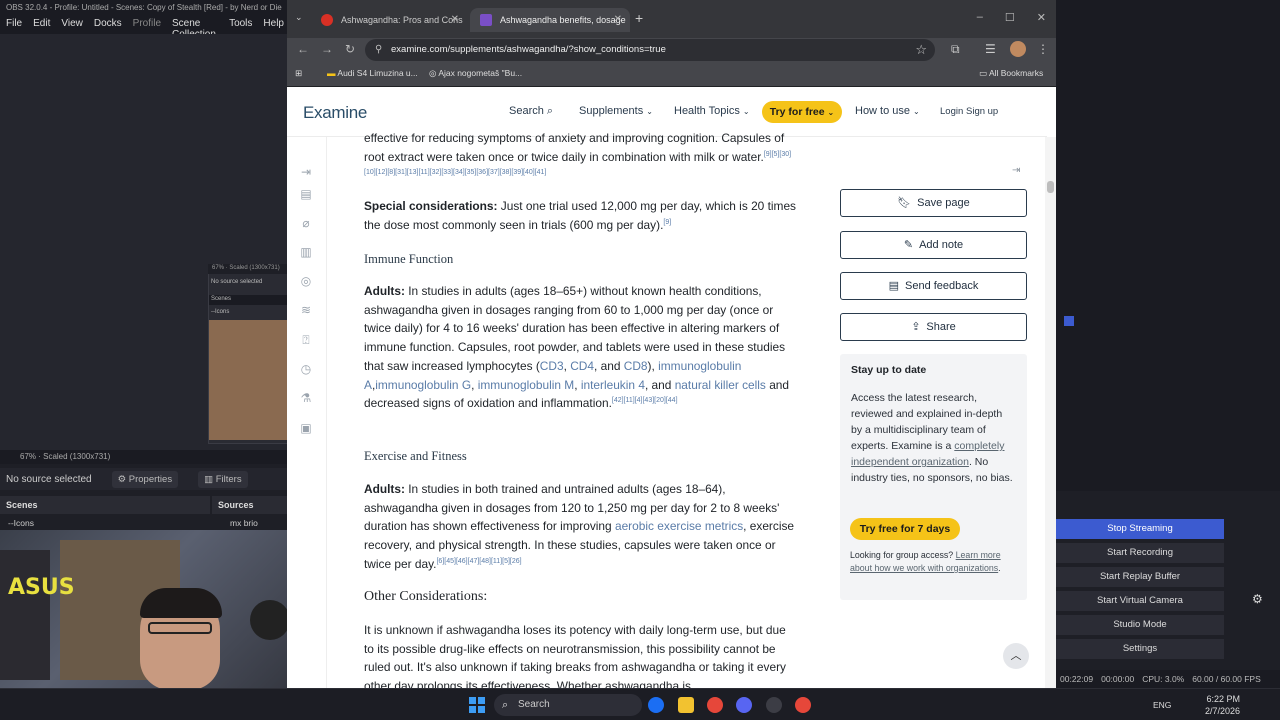 The image size is (1280, 720). I want to click on faq-icon: ⍰, so click(306, 340).